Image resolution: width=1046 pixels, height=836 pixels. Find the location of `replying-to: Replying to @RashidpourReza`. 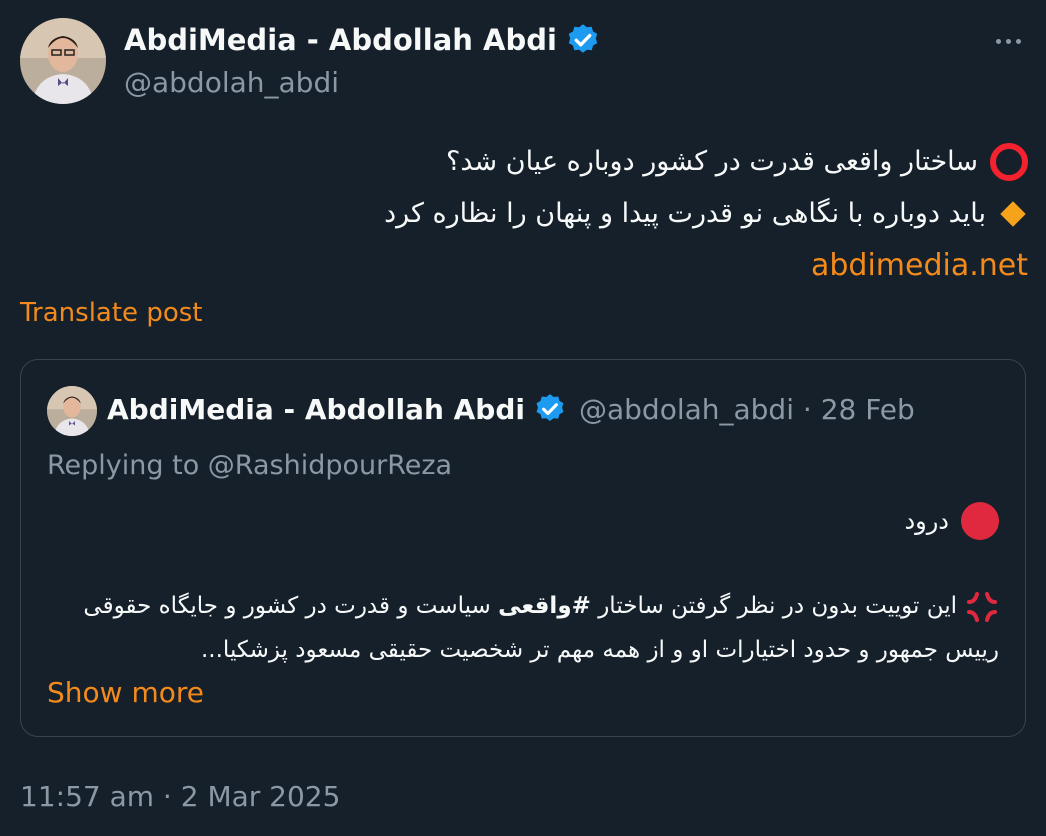

replying-to: Replying to @RashidpourReza is located at coordinates (249, 465).